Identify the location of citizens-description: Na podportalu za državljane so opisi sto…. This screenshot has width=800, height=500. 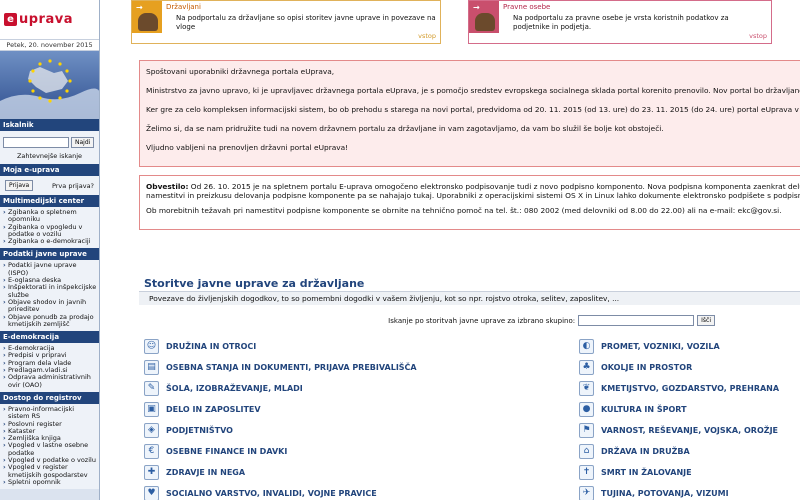
(306, 22).